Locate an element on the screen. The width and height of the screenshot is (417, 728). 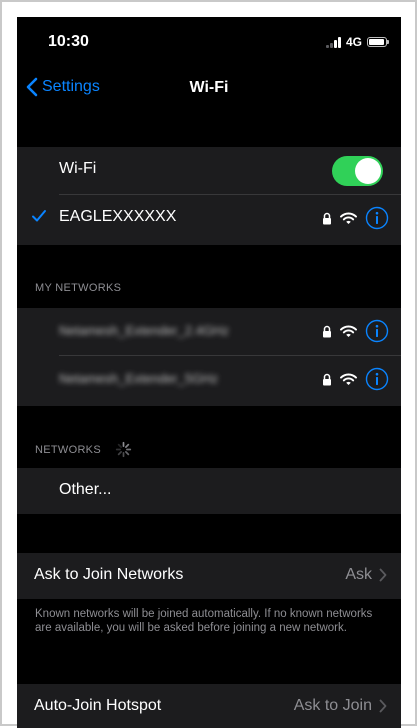
networks-header: NETWORKS is located at coordinates (68, 450).